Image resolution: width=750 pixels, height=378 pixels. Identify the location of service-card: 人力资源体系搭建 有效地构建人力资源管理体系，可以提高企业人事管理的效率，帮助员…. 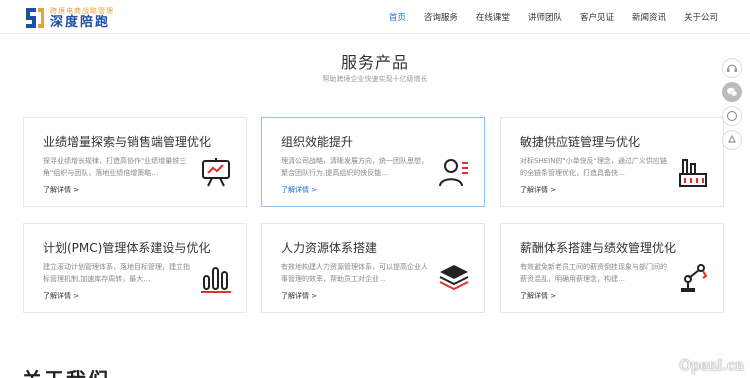
(373, 268).